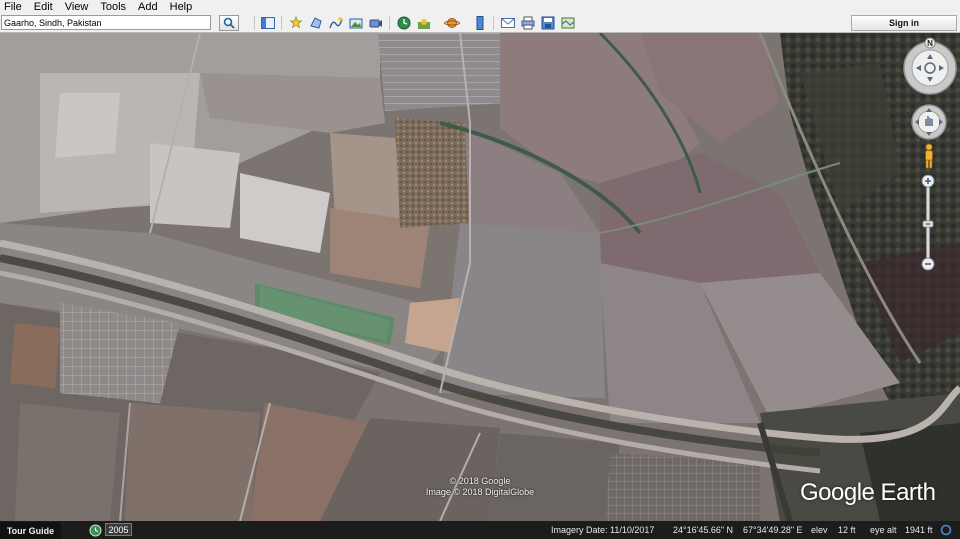 The width and height of the screenshot is (960, 539). What do you see at coordinates (930, 43) in the screenshot?
I see `compass-north: N` at bounding box center [930, 43].